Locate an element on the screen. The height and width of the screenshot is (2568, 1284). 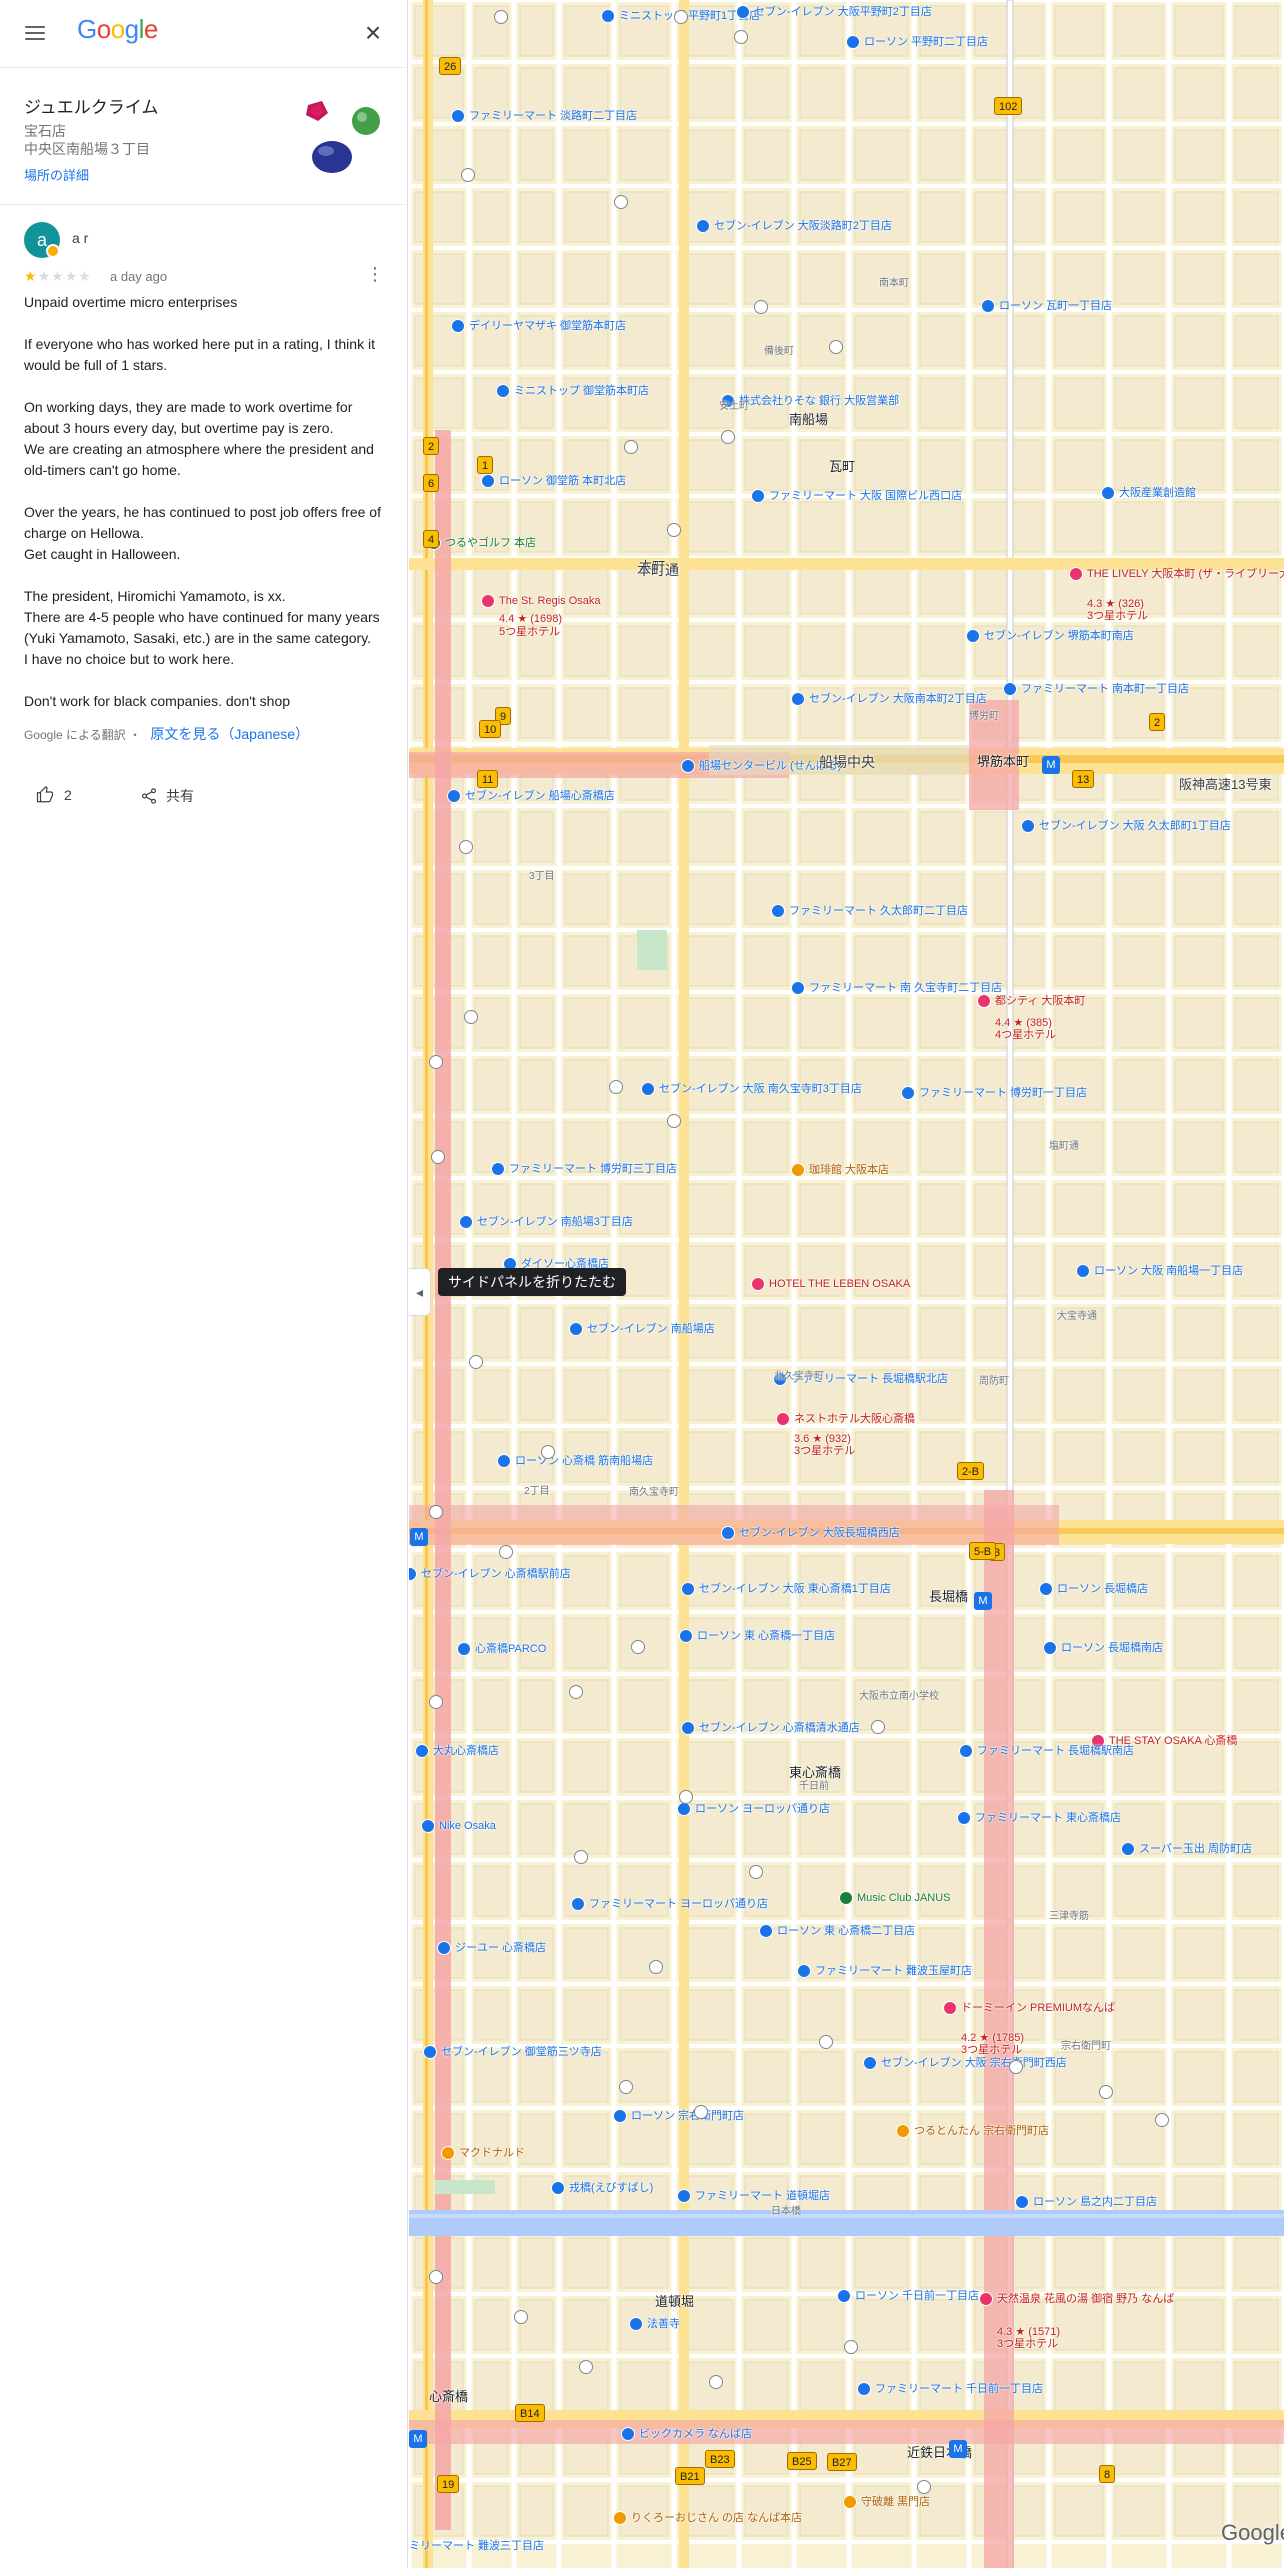
map-place-label: セブン-イレブン 大阪 東心斎橋1丁目店 is located at coordinates (795, 1589).